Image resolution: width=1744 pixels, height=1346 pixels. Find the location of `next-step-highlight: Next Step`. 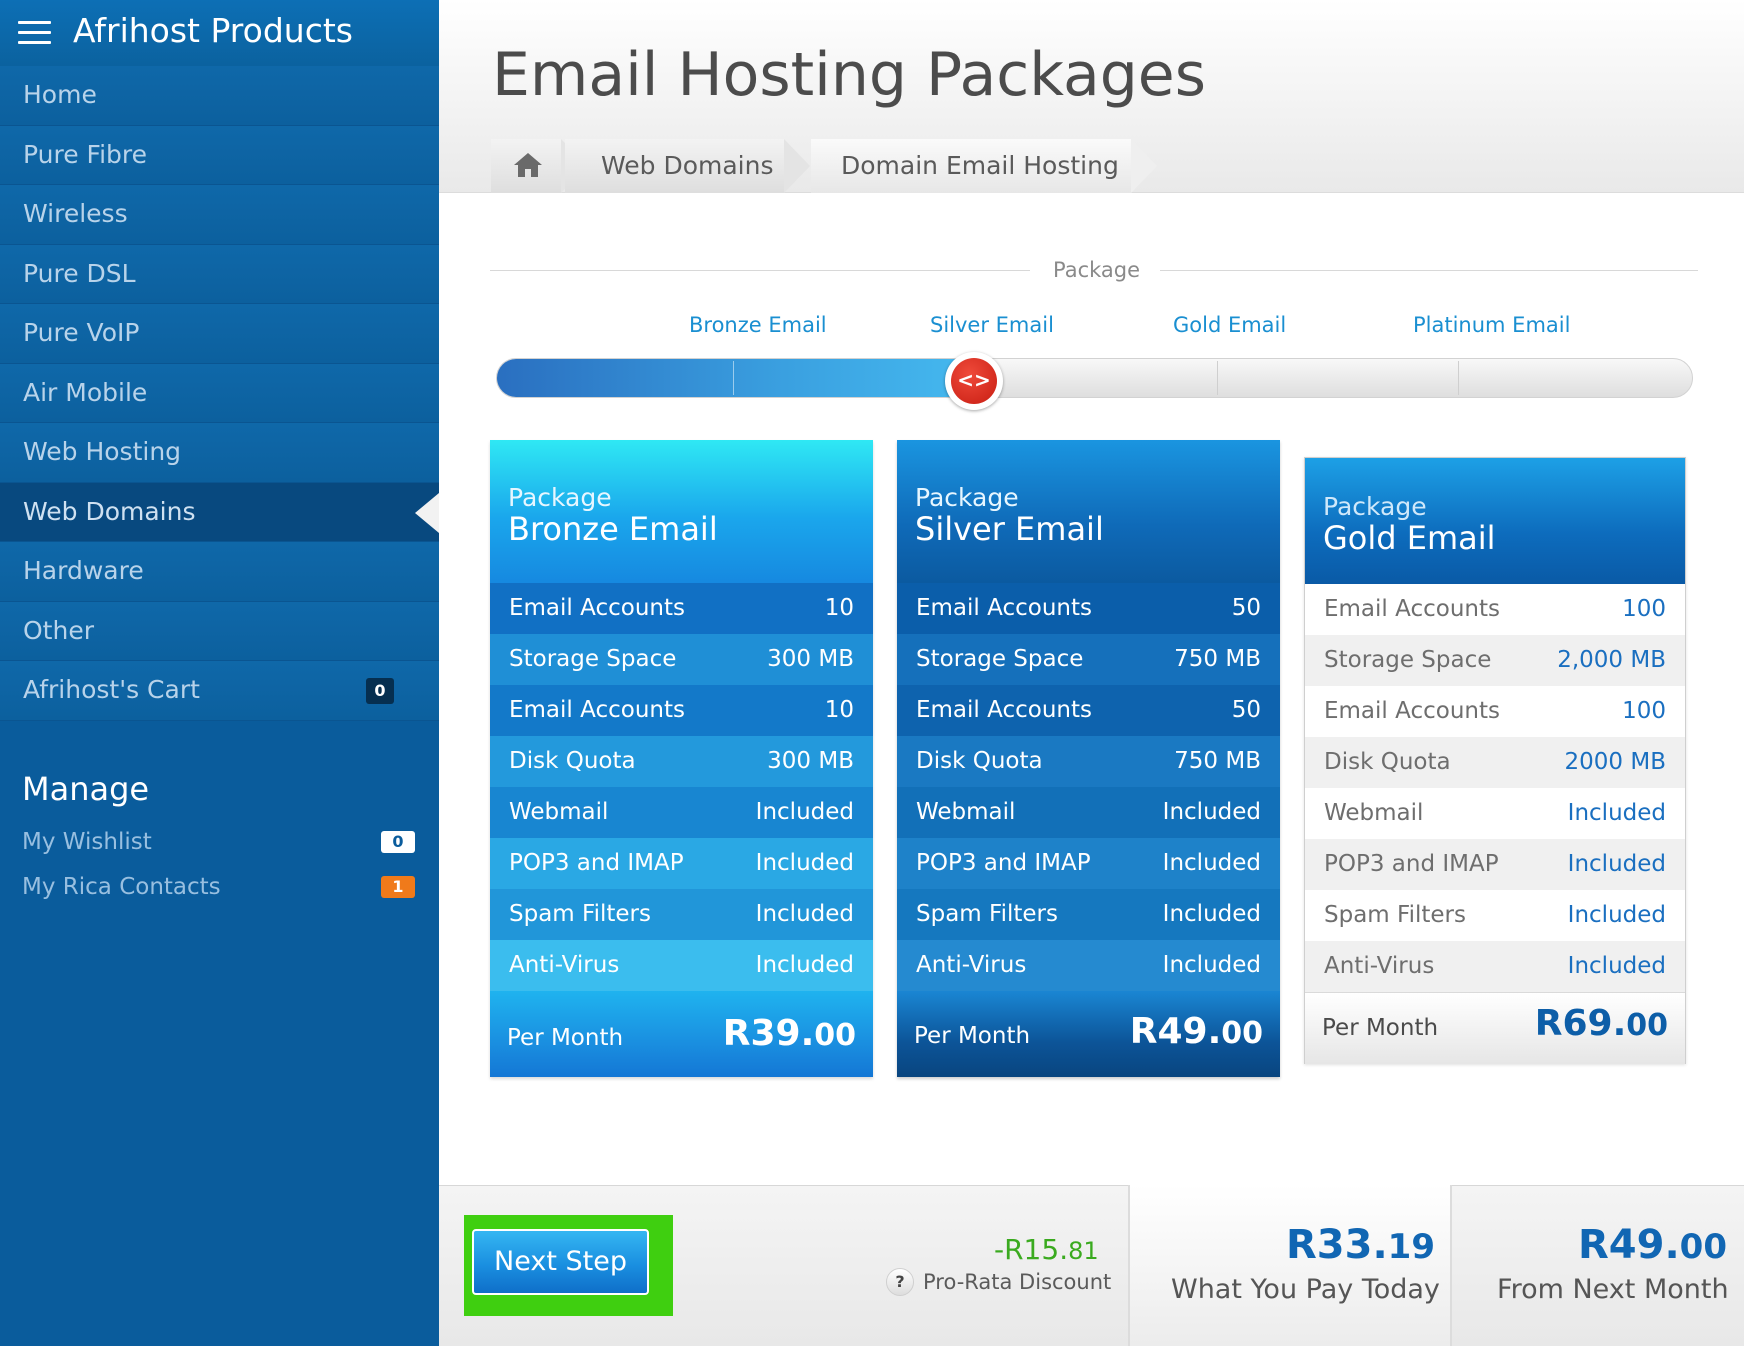

next-step-highlight: Next Step is located at coordinates (568, 1265).